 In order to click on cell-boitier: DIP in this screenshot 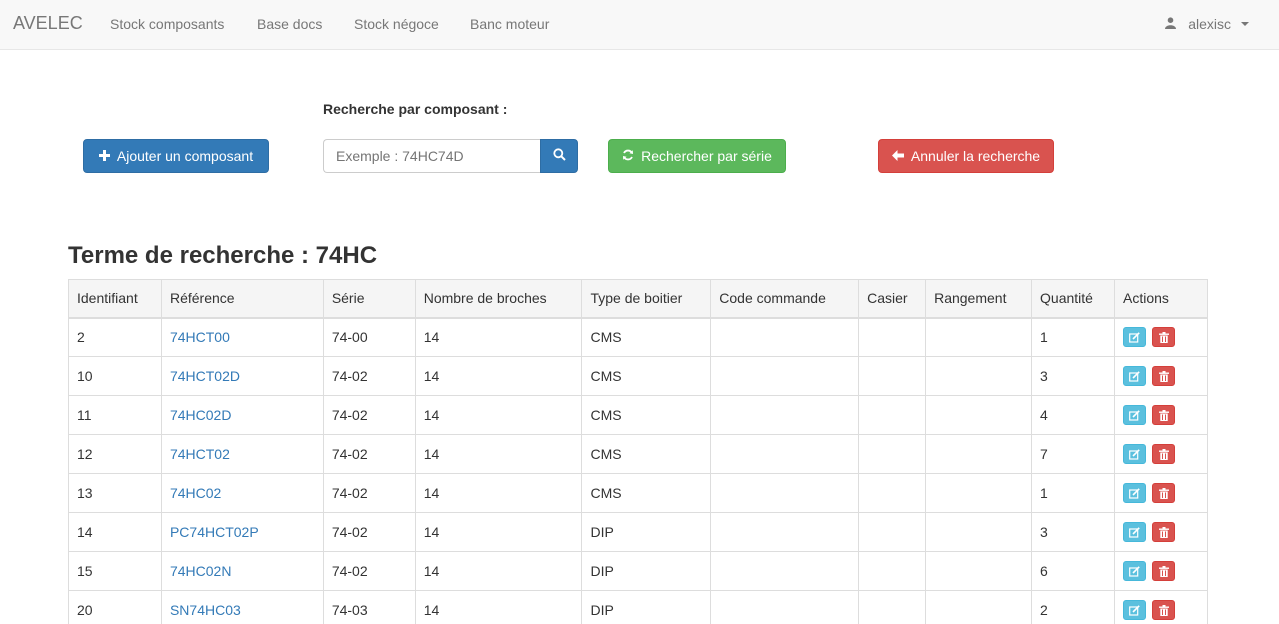, I will do `click(646, 571)`.